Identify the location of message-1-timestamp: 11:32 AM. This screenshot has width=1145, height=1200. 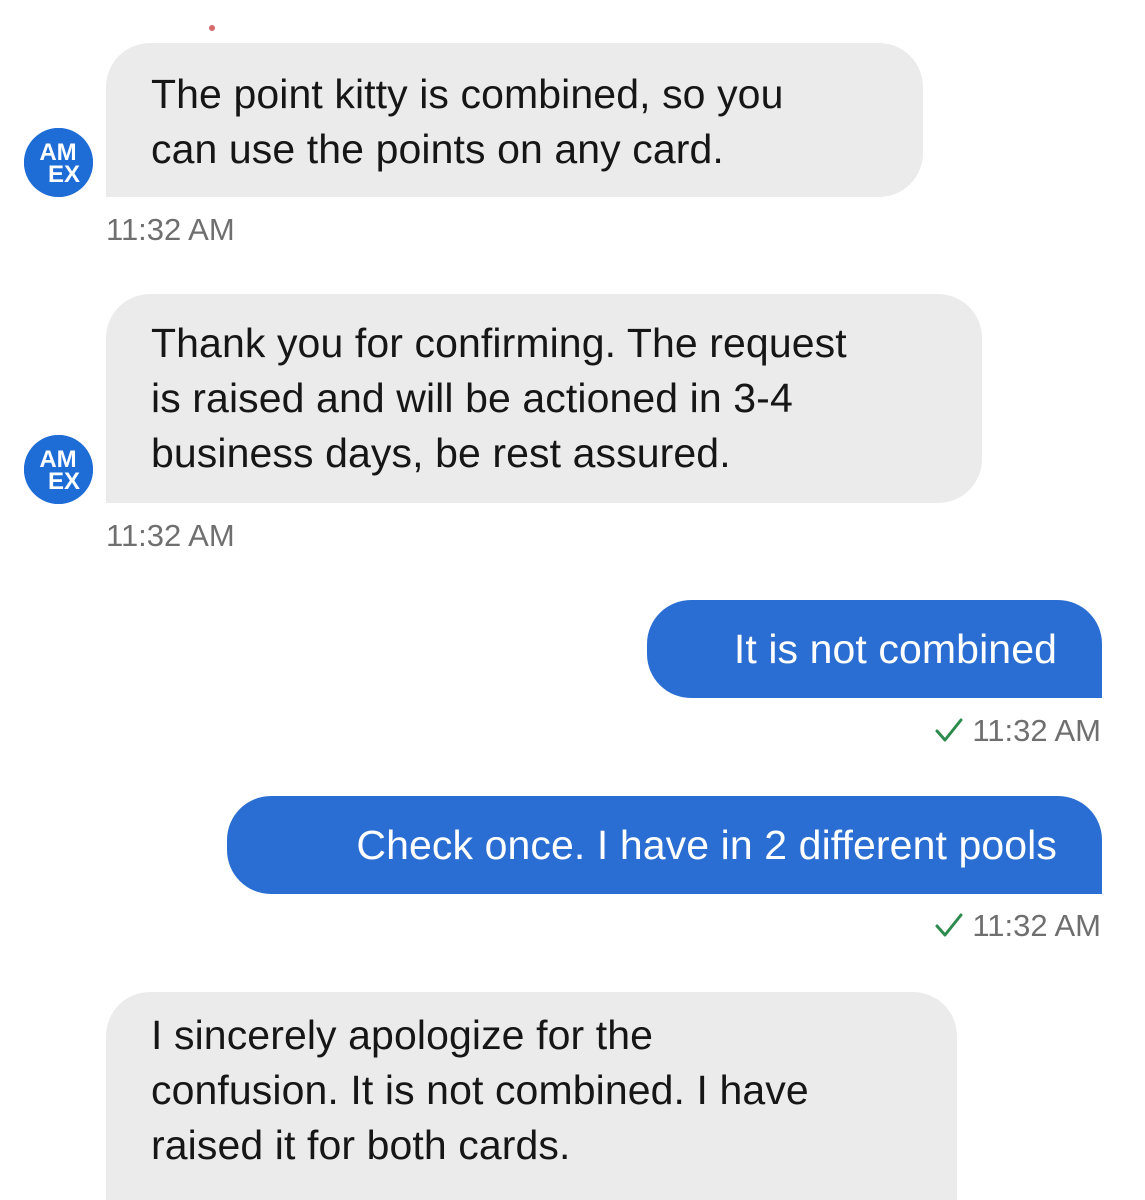
(170, 229).